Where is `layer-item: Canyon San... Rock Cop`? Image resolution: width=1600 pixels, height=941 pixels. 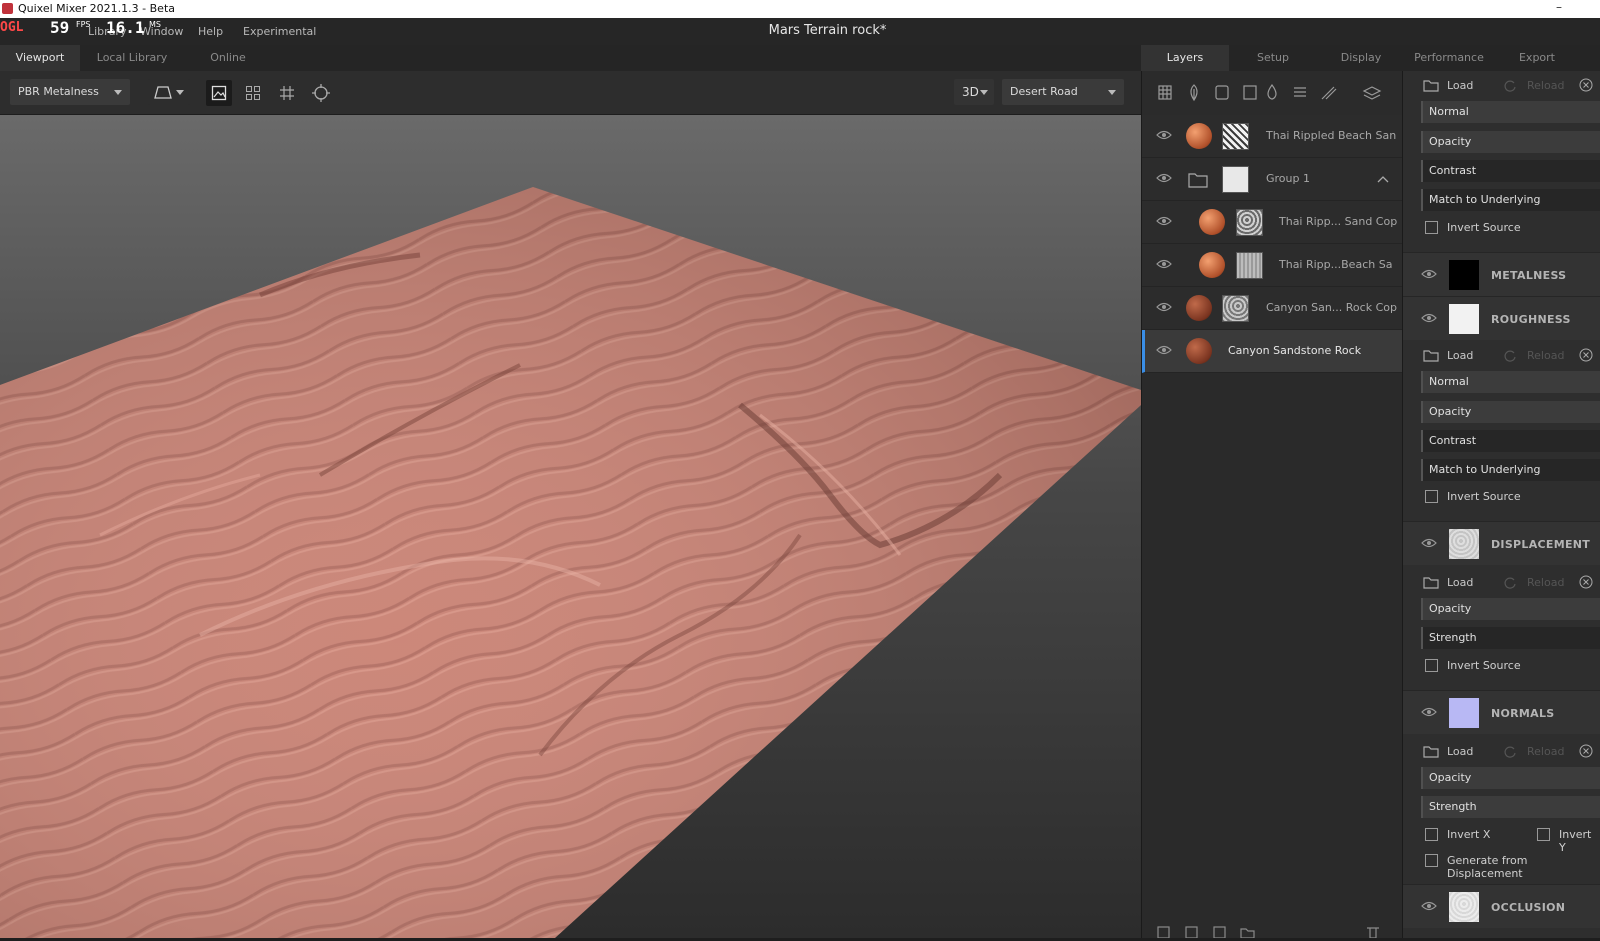 layer-item: Canyon San... Rock Cop is located at coordinates (1272, 308).